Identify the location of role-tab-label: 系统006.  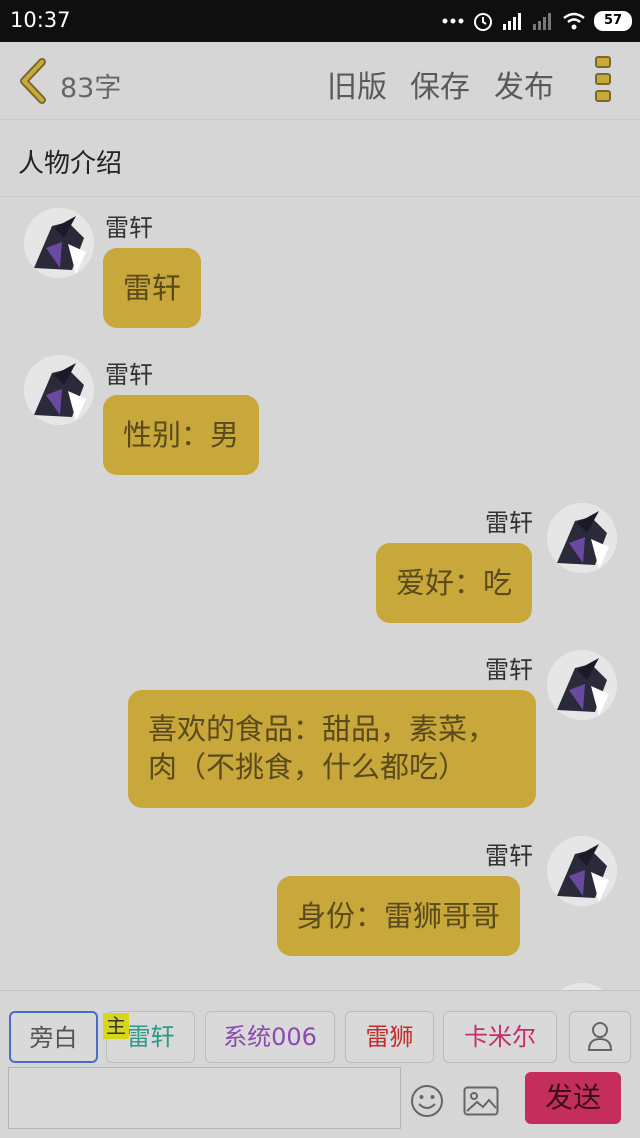
(270, 1037).